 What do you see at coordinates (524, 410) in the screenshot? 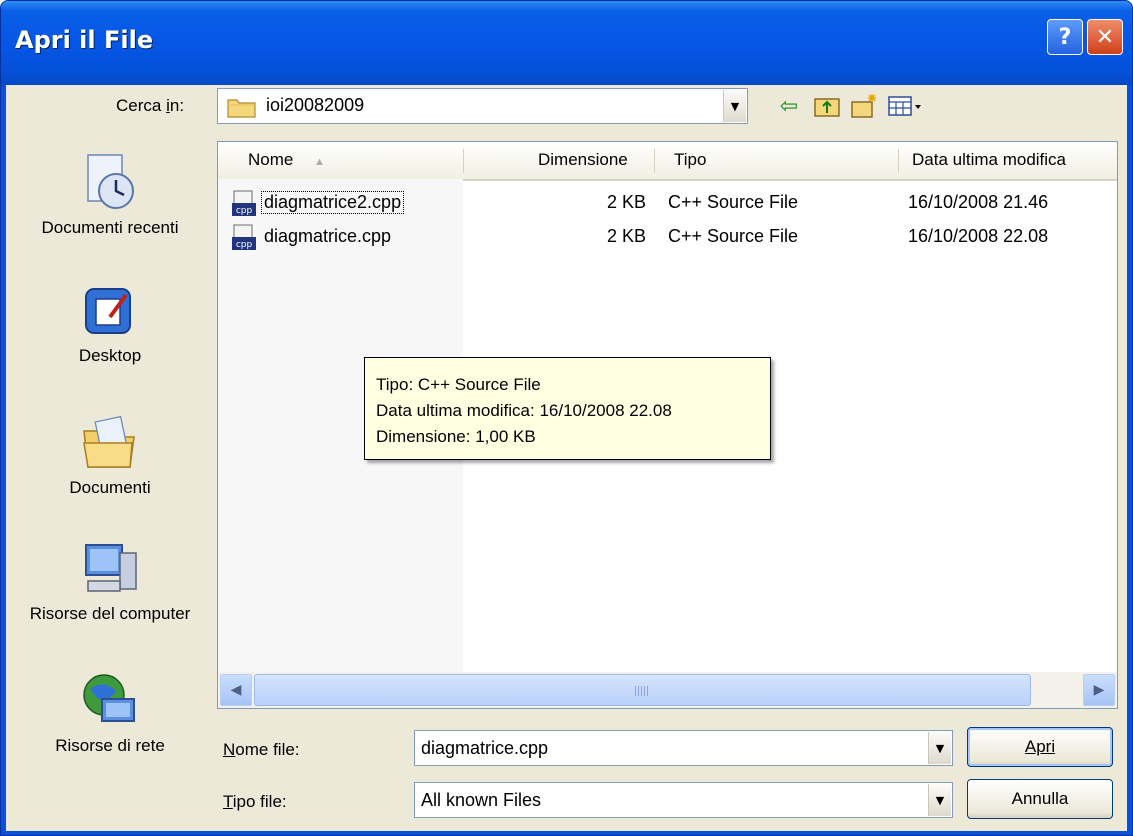
I see `tooltip-date: Data ultima modifica: 16/10/2008 22.08` at bounding box center [524, 410].